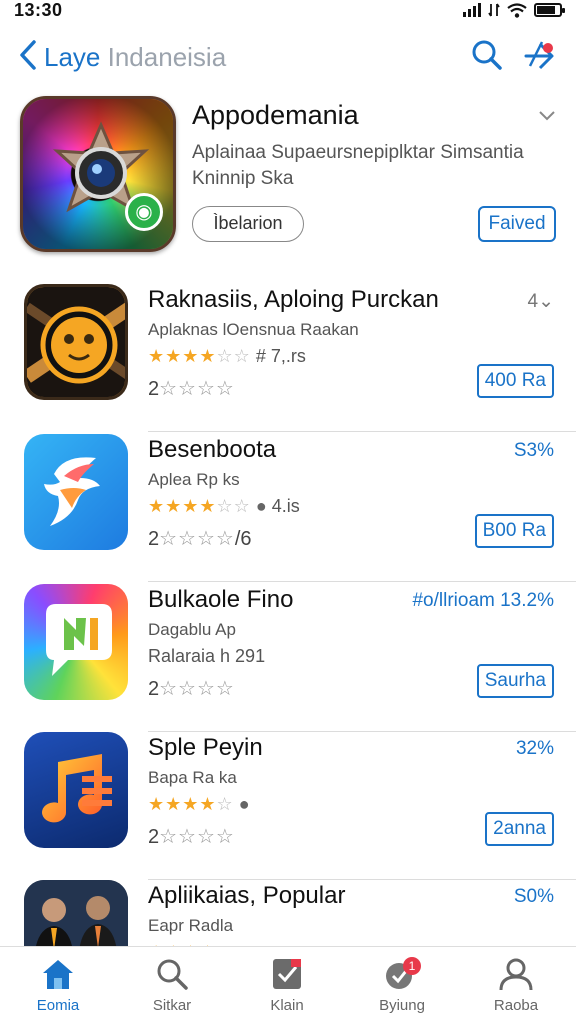 The image size is (576, 1024). I want to click on app-meta: #o/llrioam 13.2%, so click(483, 600).